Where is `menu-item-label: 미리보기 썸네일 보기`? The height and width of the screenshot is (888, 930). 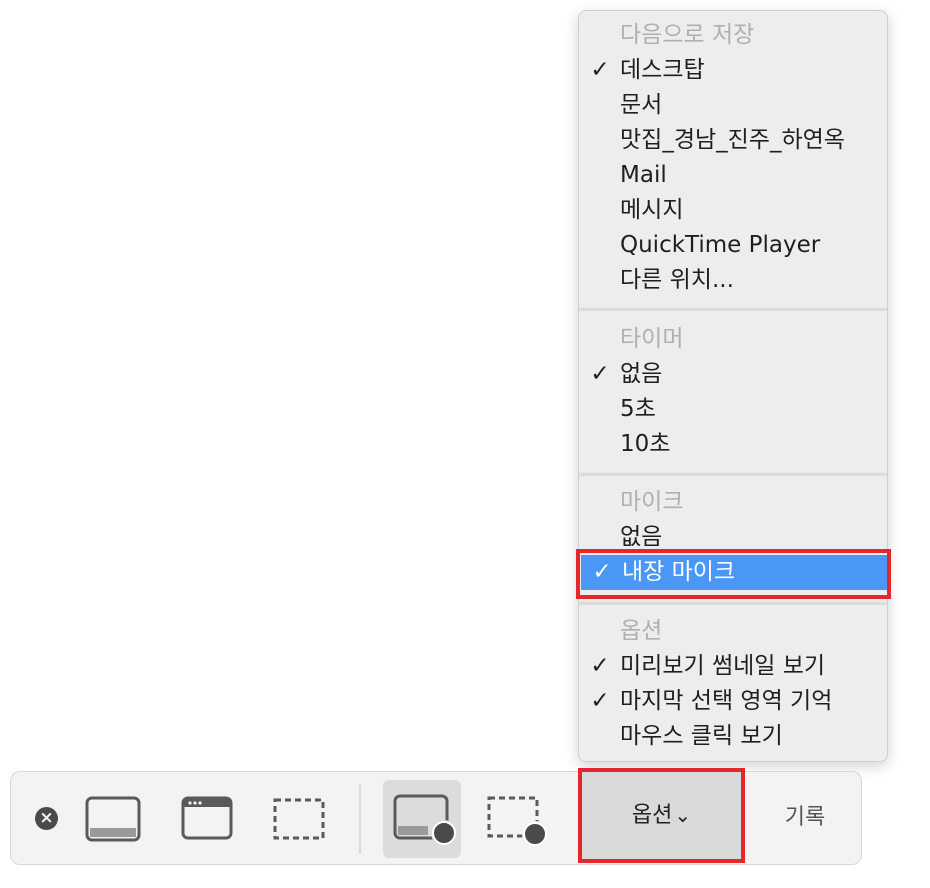
menu-item-label: 미리보기 썸네일 보기 is located at coordinates (723, 666).